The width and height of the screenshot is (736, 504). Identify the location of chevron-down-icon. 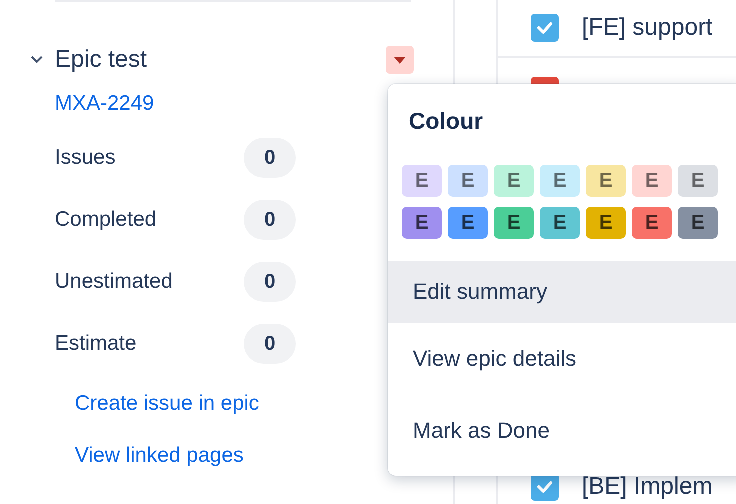
(37, 60).